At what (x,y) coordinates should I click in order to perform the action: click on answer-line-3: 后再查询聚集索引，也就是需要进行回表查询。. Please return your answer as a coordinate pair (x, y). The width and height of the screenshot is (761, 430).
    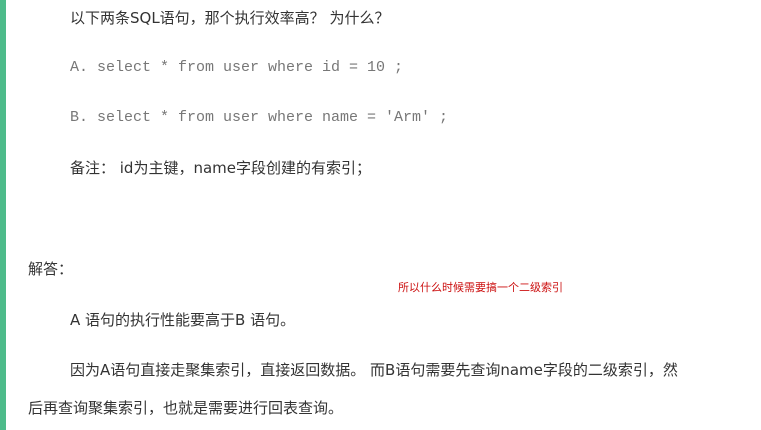
    Looking at the image, I should click on (186, 408).